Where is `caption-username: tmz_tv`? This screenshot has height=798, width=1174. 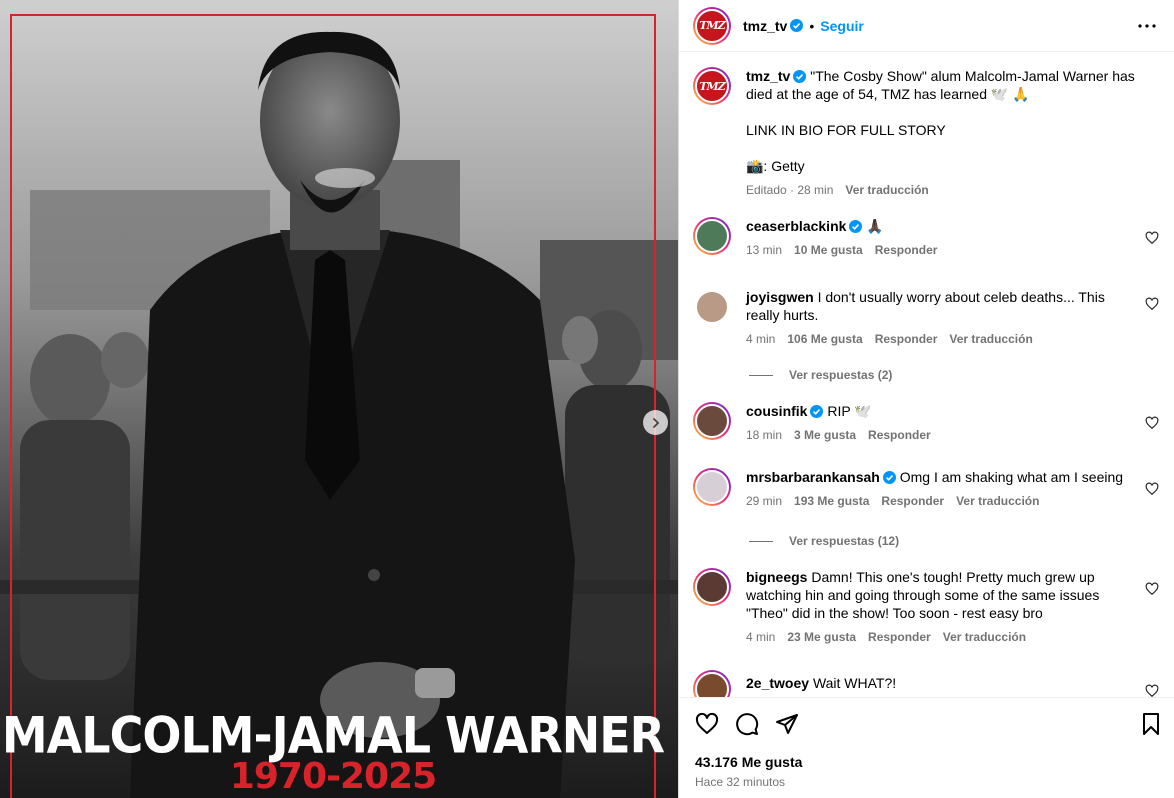 caption-username: tmz_tv is located at coordinates (768, 76).